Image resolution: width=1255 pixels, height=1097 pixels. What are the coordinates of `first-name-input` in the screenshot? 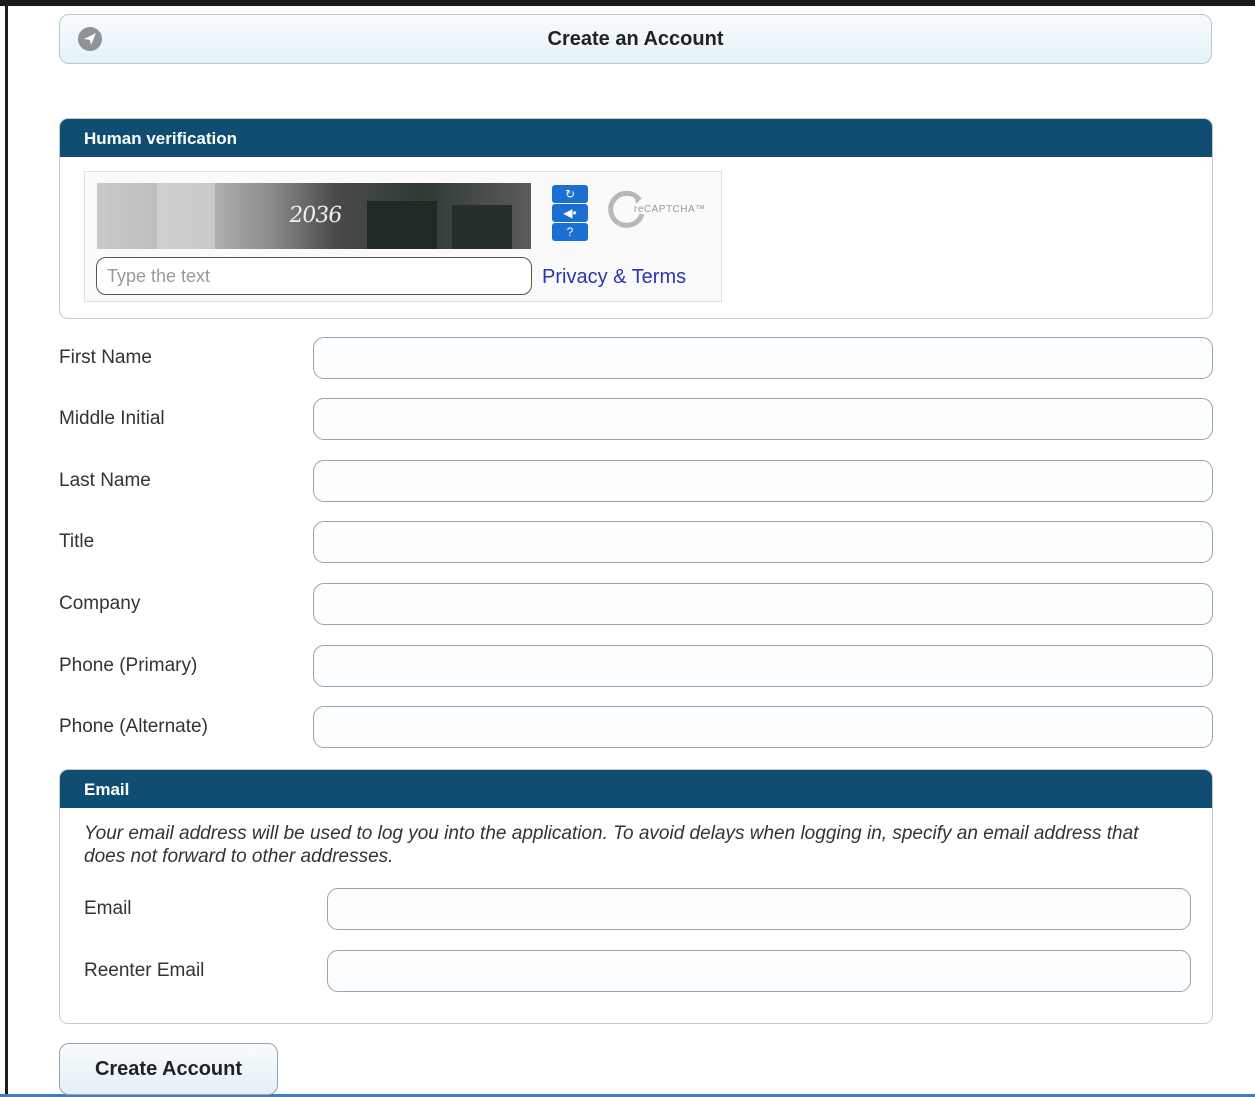 It's located at (763, 358).